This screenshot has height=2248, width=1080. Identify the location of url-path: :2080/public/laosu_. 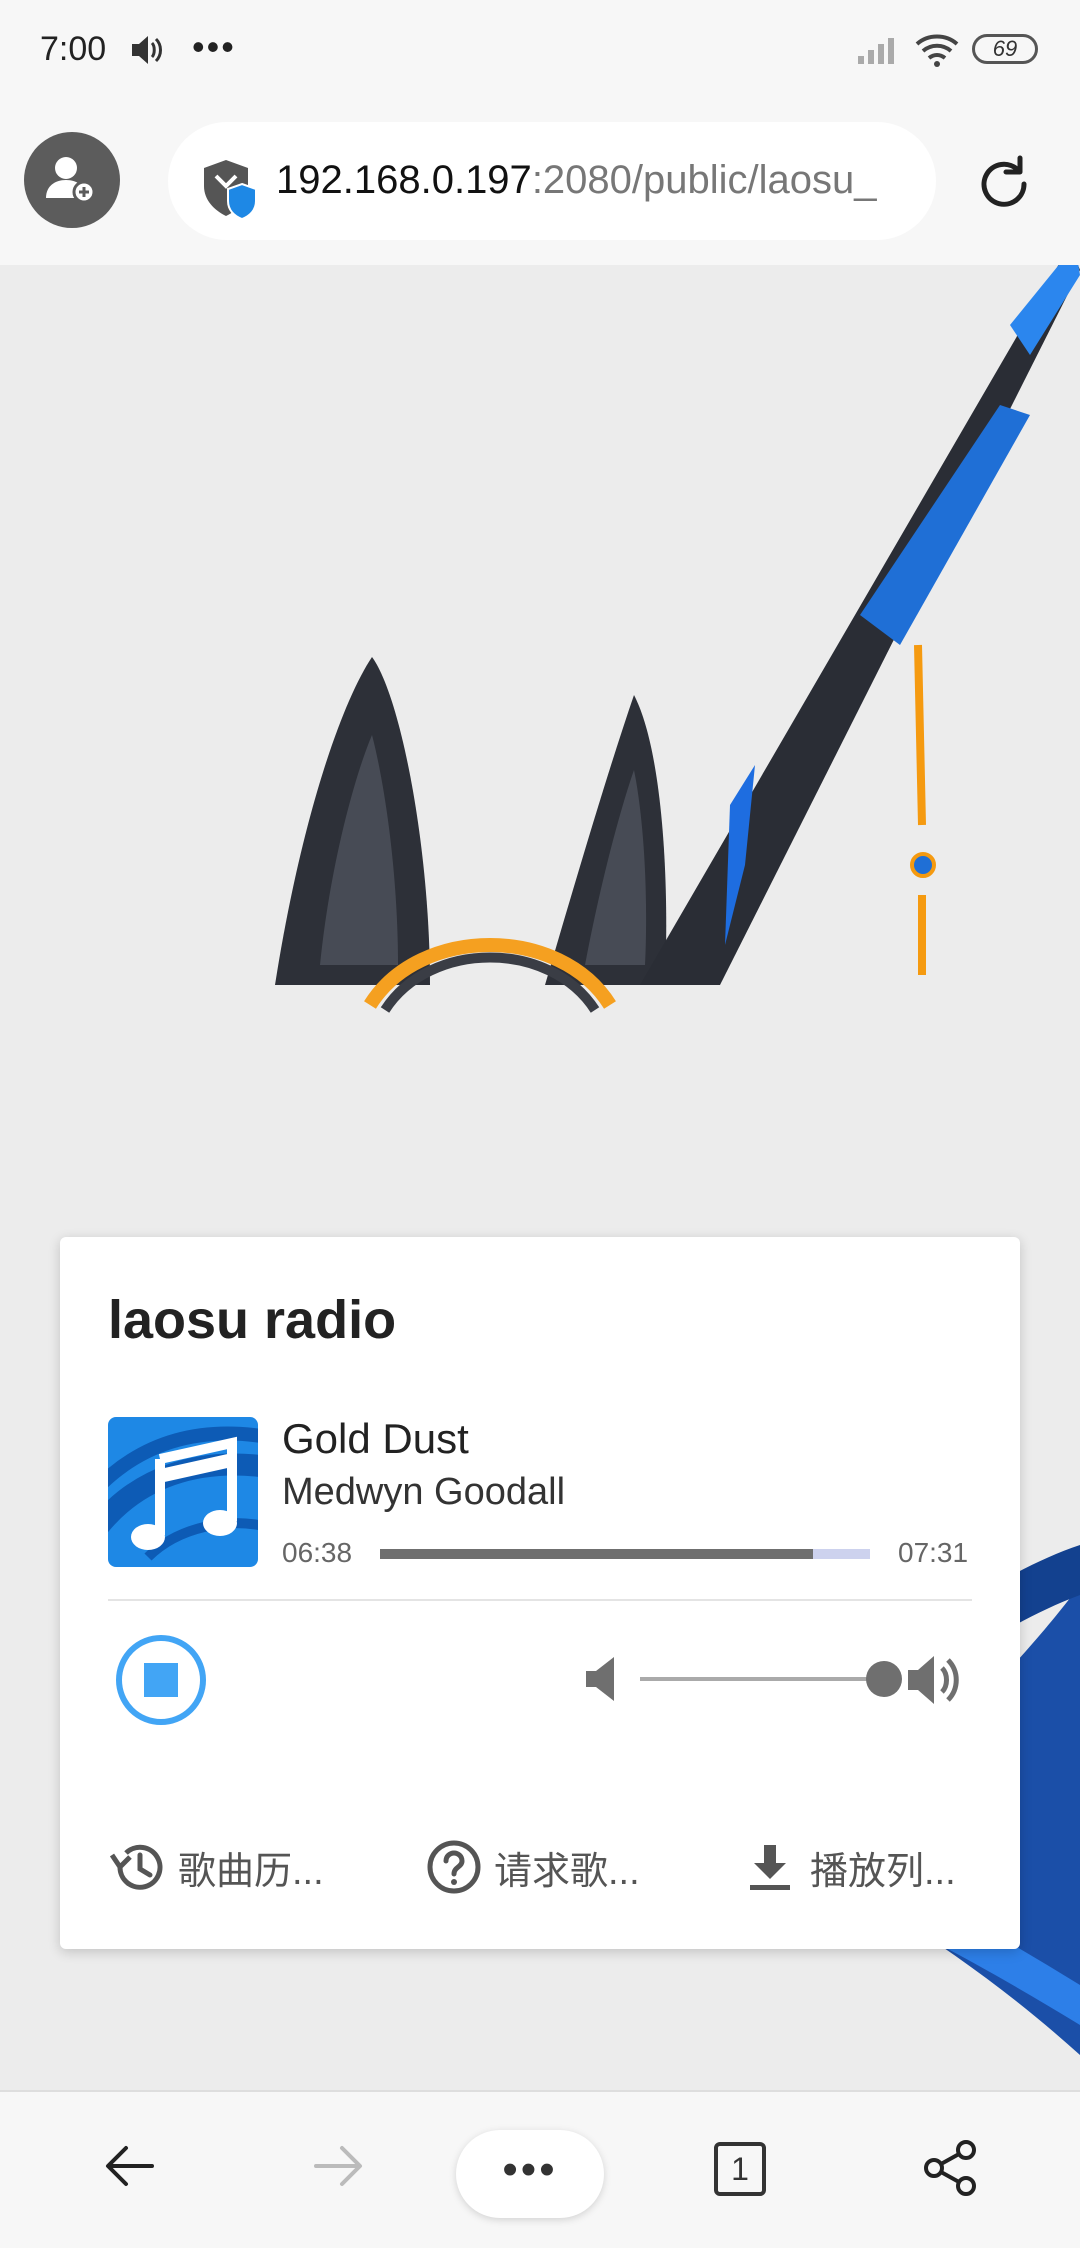
(704, 180).